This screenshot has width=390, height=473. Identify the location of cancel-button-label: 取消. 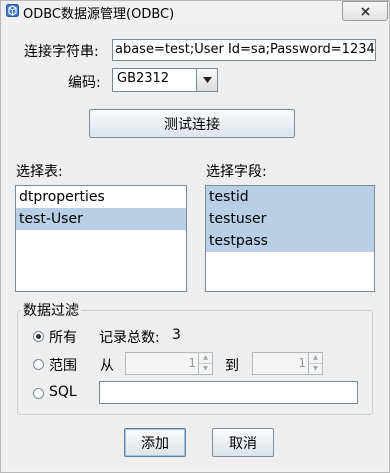
(243, 443).